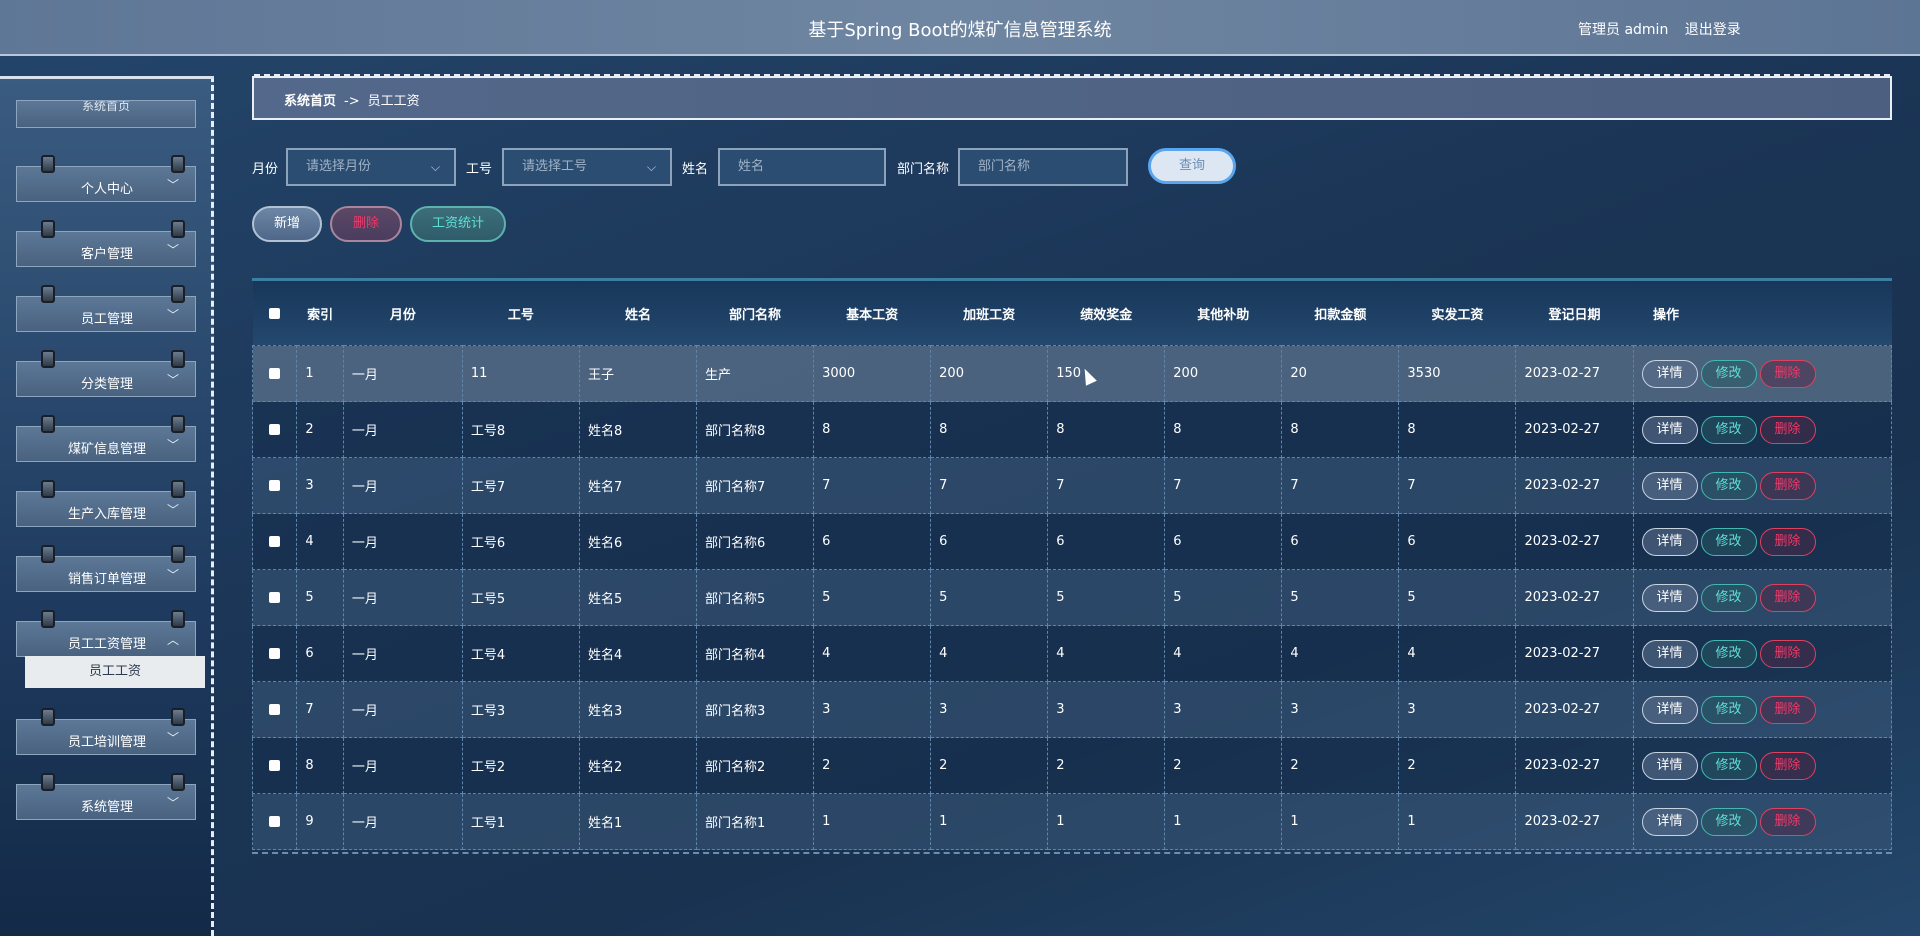  Describe the element at coordinates (520, 709) in the screenshot. I see `table-cell: 工号3` at that location.